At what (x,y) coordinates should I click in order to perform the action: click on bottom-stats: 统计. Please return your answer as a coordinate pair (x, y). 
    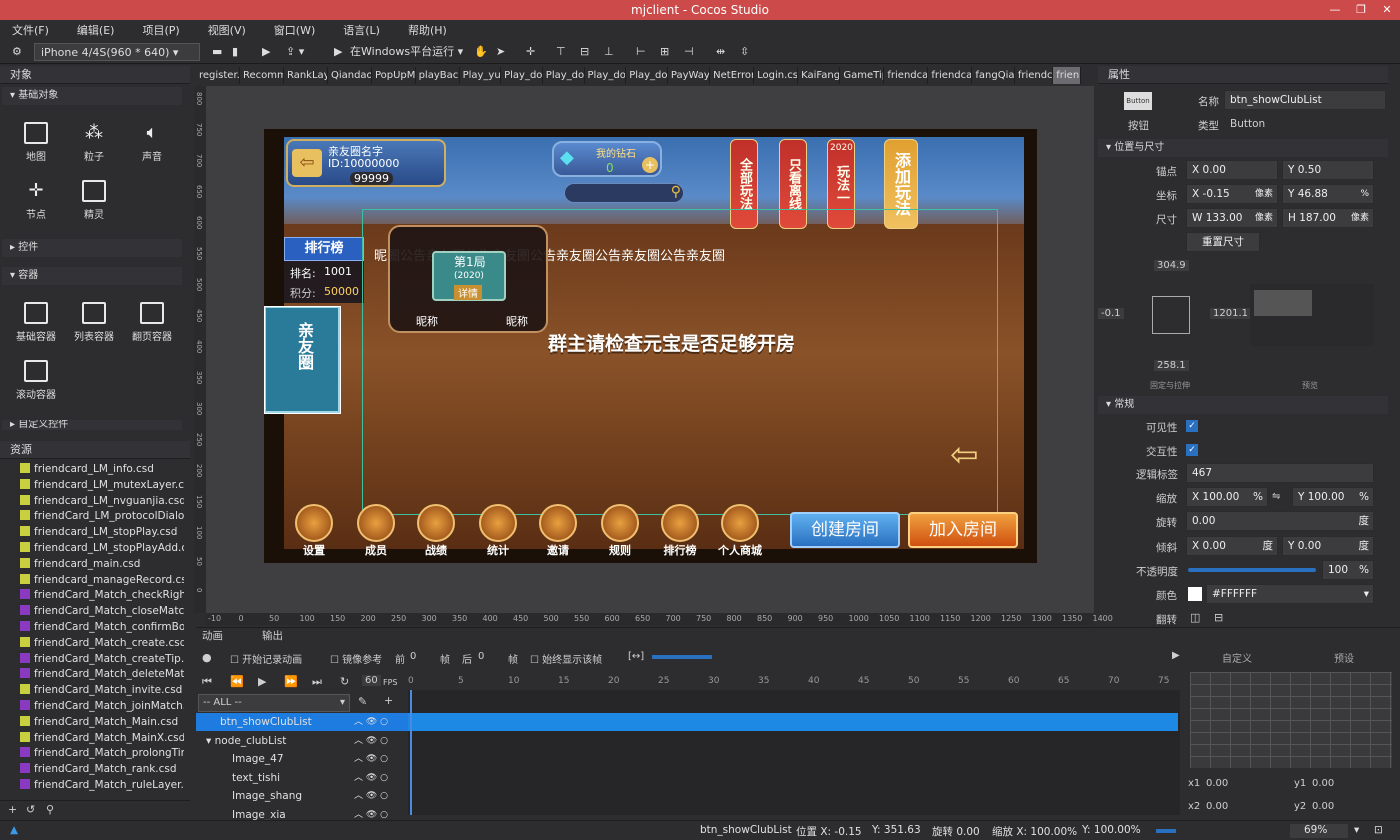
    Looking at the image, I should click on (498, 531).